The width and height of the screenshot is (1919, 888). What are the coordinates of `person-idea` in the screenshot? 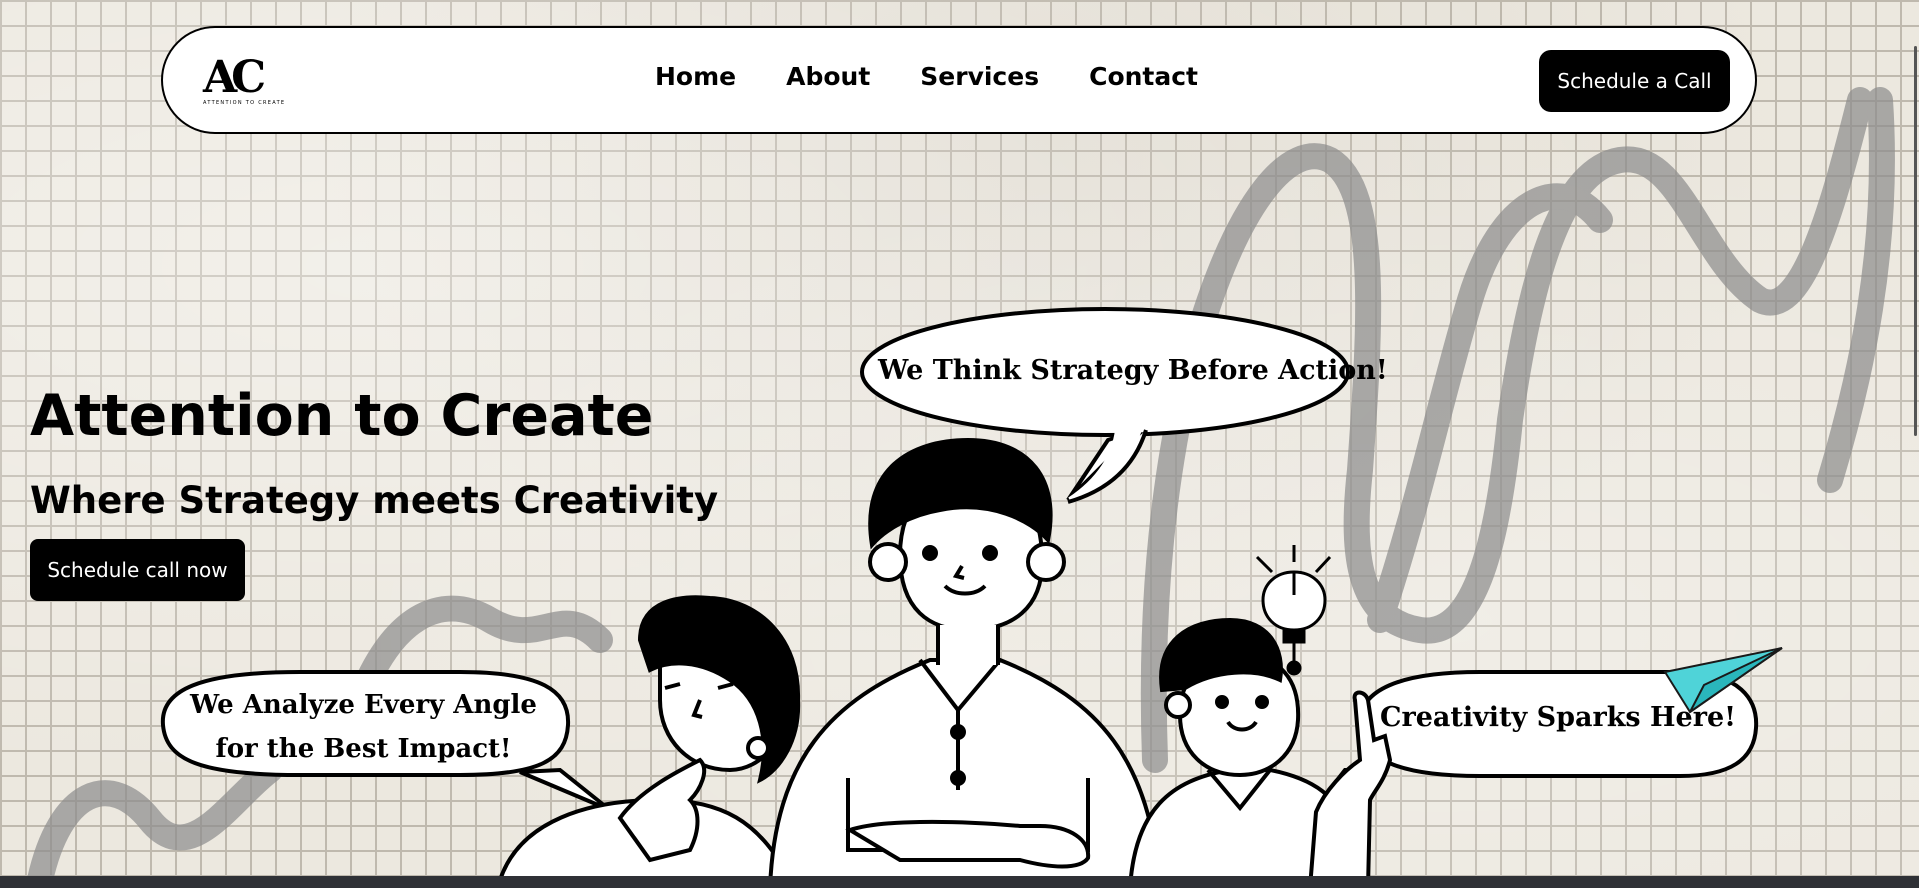 It's located at (1260, 752).